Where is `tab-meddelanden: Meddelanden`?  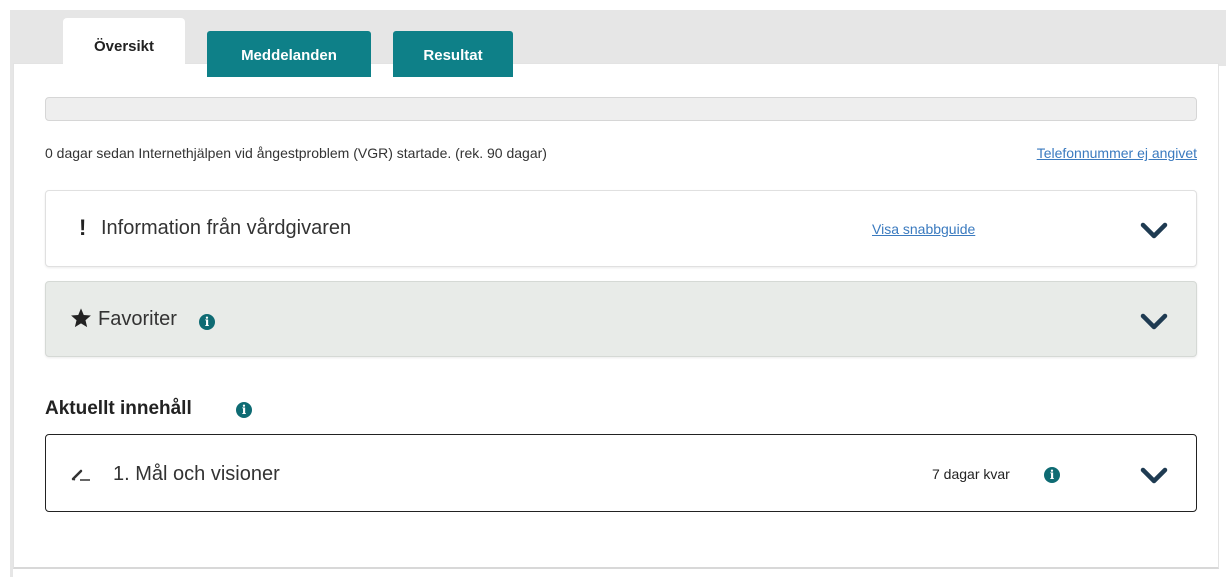 tab-meddelanden: Meddelanden is located at coordinates (289, 54).